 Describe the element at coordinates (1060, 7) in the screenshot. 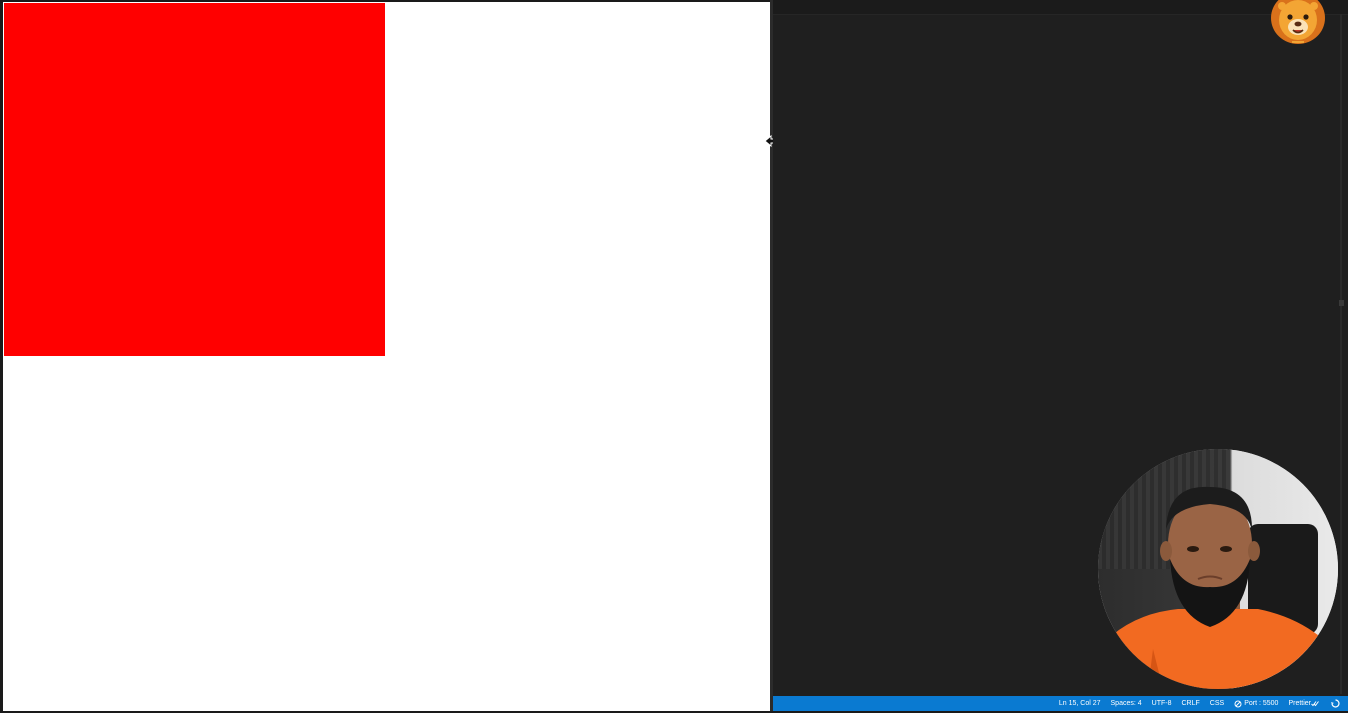

I see `editor-tab-strip` at that location.